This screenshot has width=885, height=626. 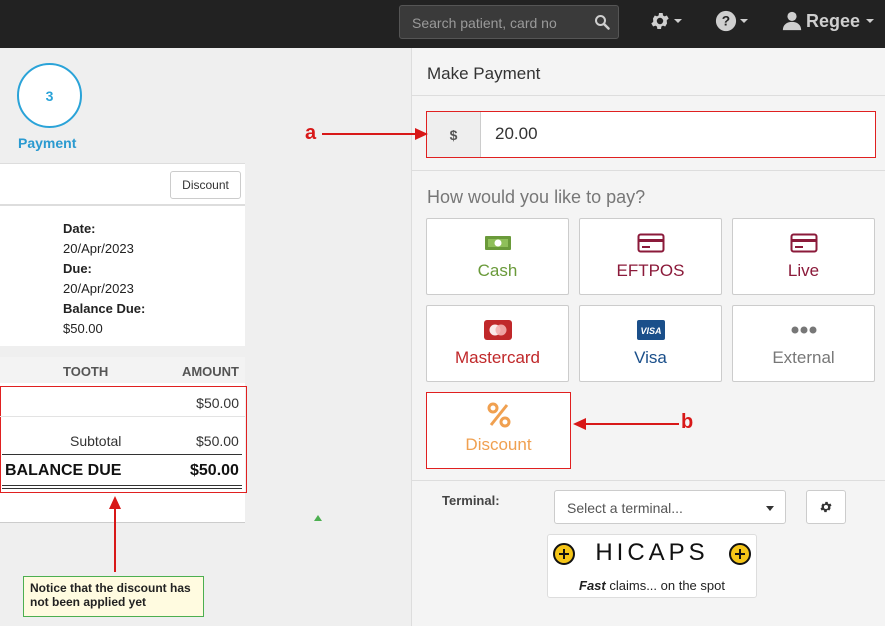 I want to click on mastercard-icon, so click(x=497, y=330).